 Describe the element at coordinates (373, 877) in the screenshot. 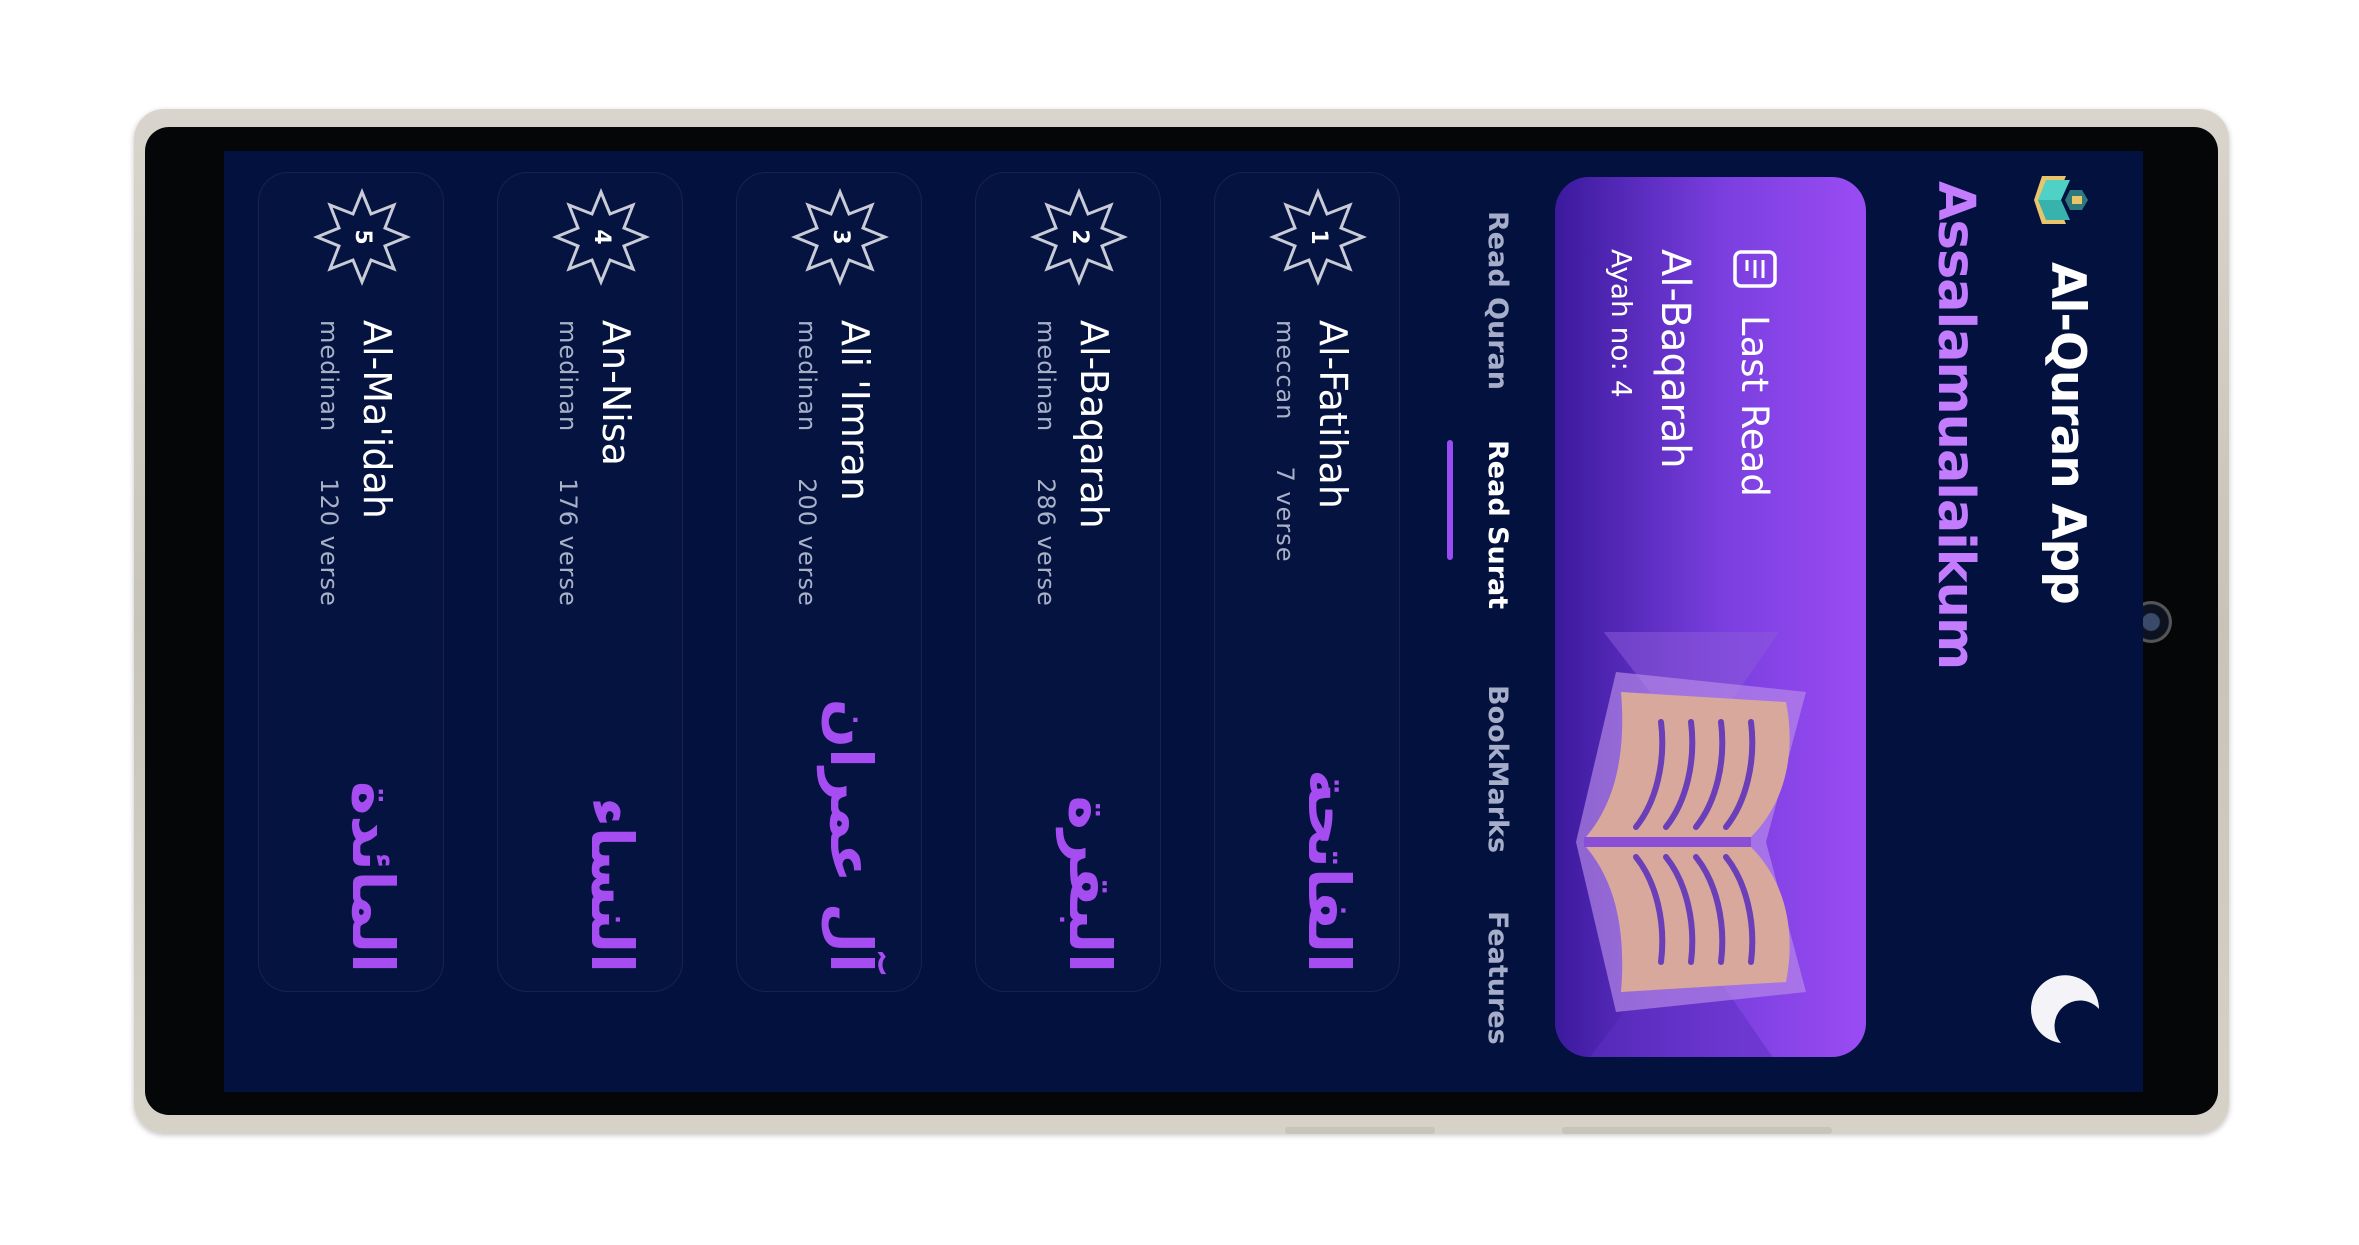

I see `surah-arabic-name: المائدة` at that location.